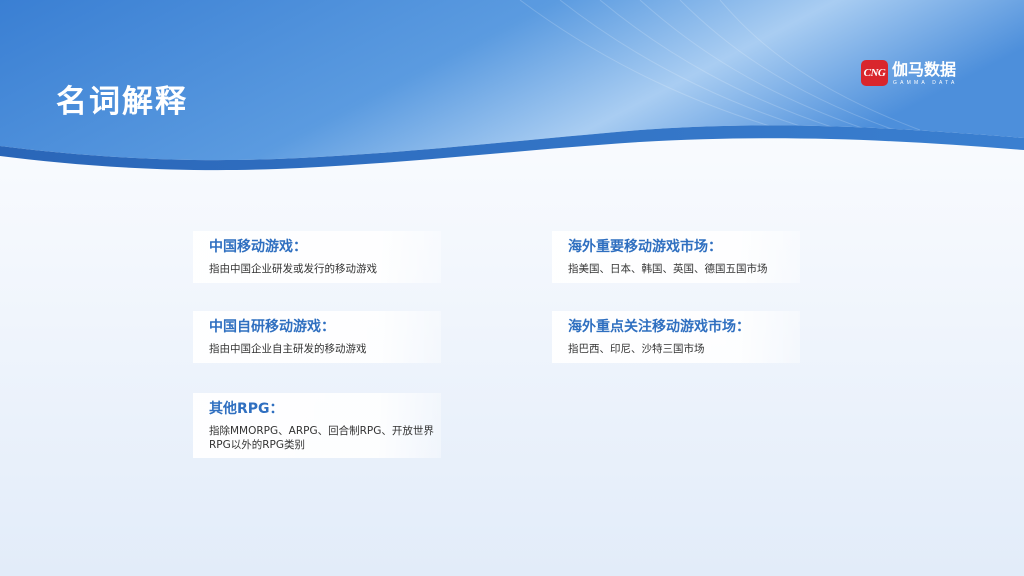 This screenshot has width=1024, height=576. Describe the element at coordinates (659, 327) in the screenshot. I see `term-title: 海外重点关注移动游戏市场：` at that location.